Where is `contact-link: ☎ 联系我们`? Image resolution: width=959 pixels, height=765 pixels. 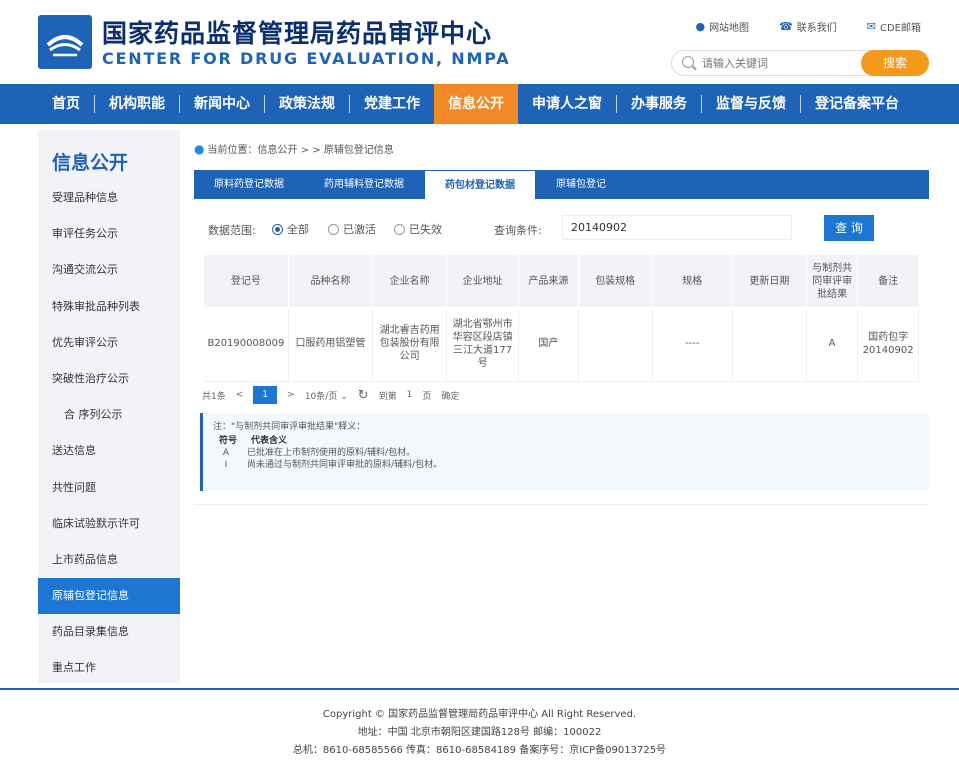 contact-link: ☎ 联系我们 is located at coordinates (808, 26).